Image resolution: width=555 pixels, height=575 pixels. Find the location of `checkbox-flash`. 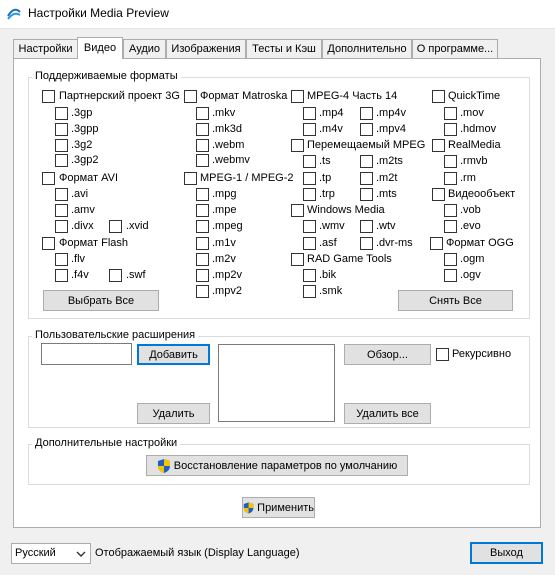

checkbox-flash is located at coordinates (48, 243).